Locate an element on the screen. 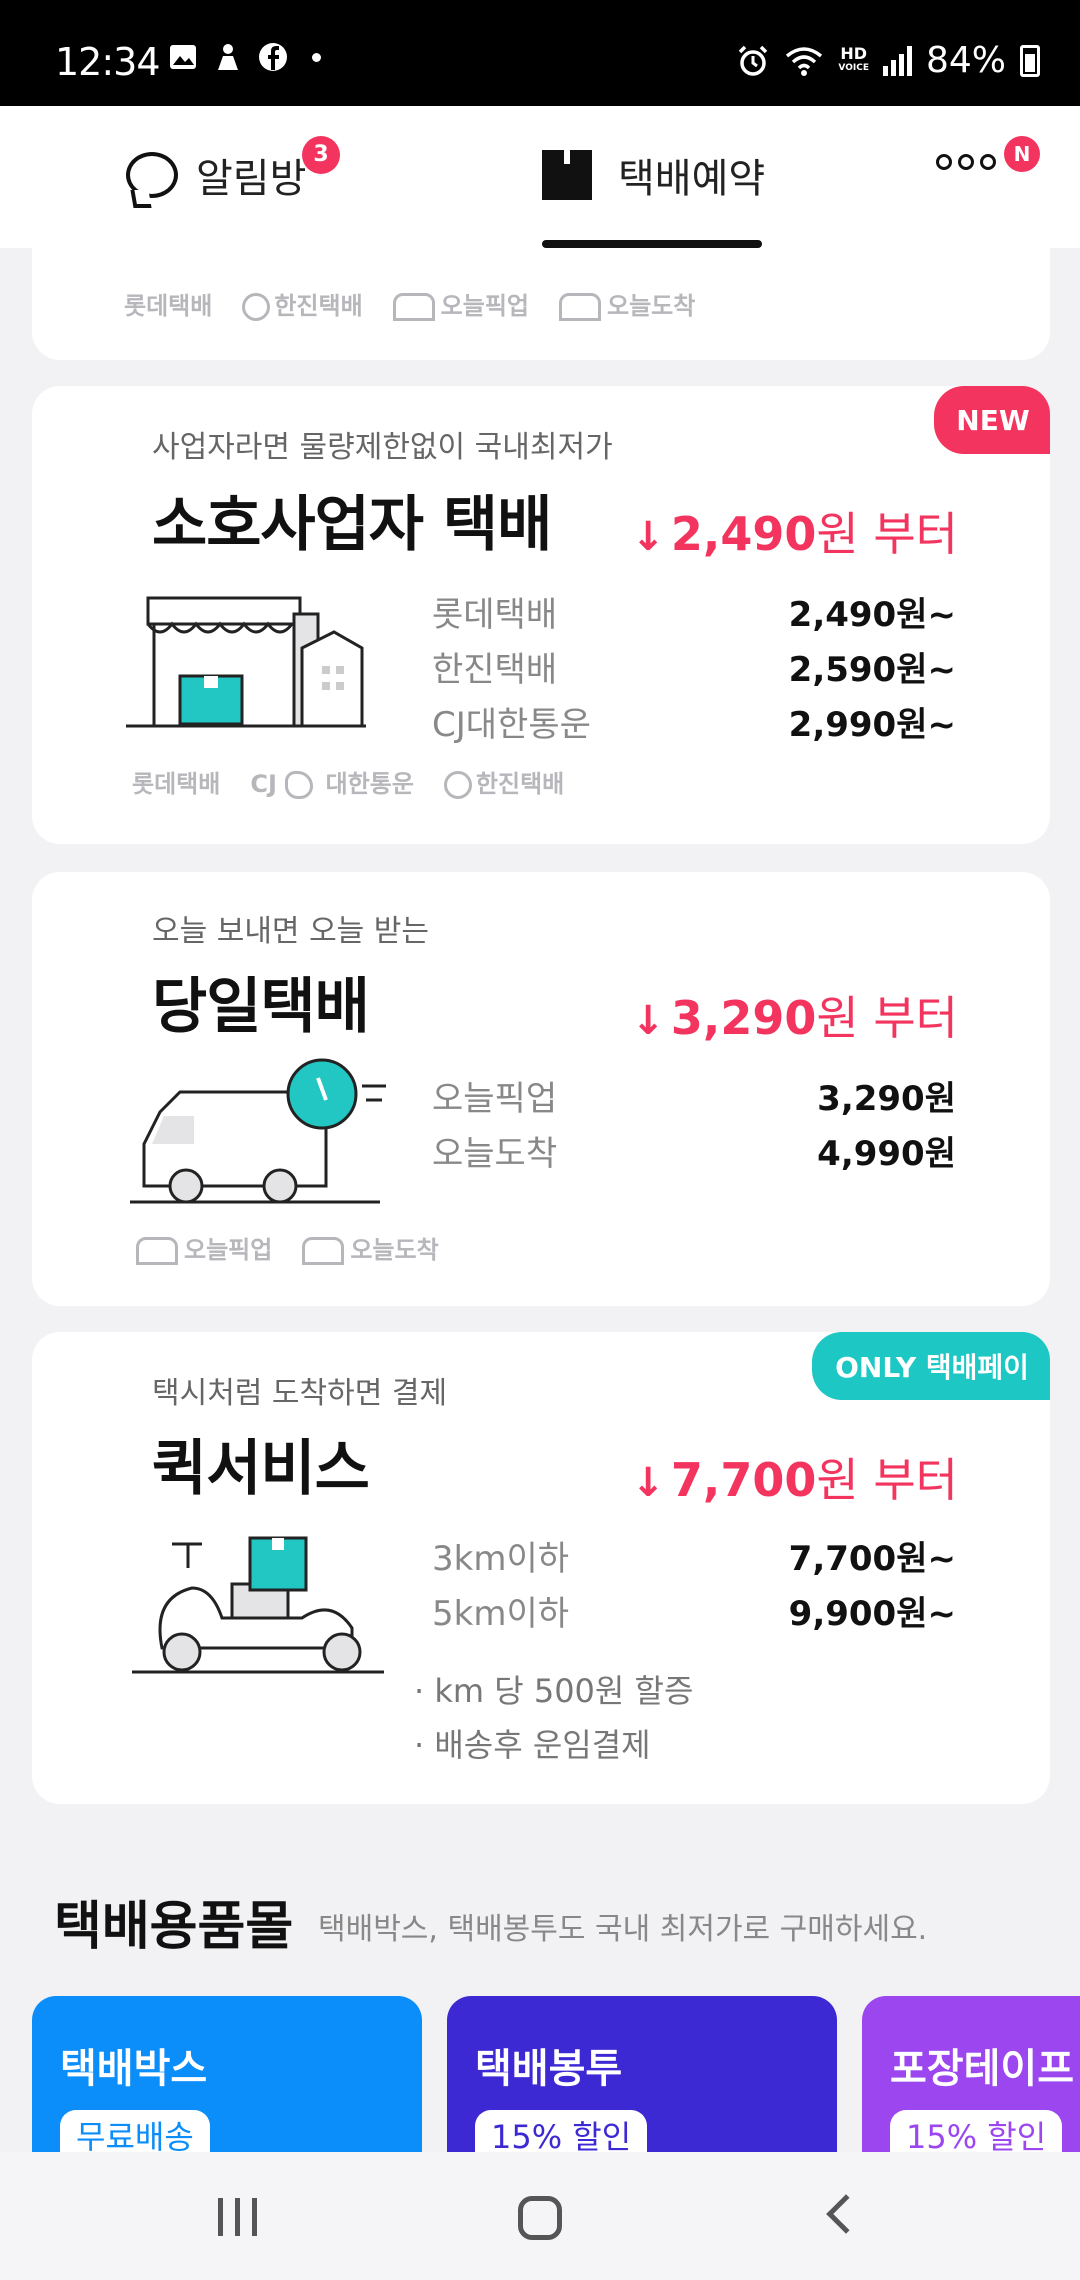 The image size is (1080, 2280). carrier-logos: 롯데택배 한진택배 오늘픽업 오늘도착 is located at coordinates (409, 303).